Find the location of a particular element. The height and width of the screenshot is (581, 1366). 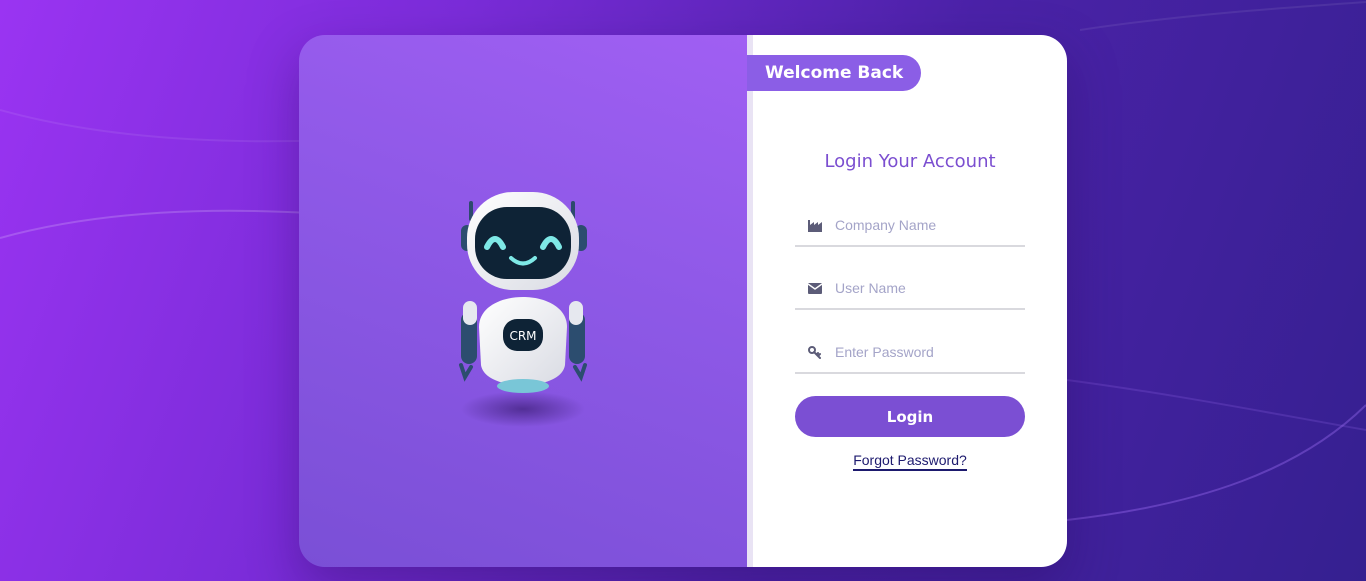

login-button: Login is located at coordinates (910, 416).